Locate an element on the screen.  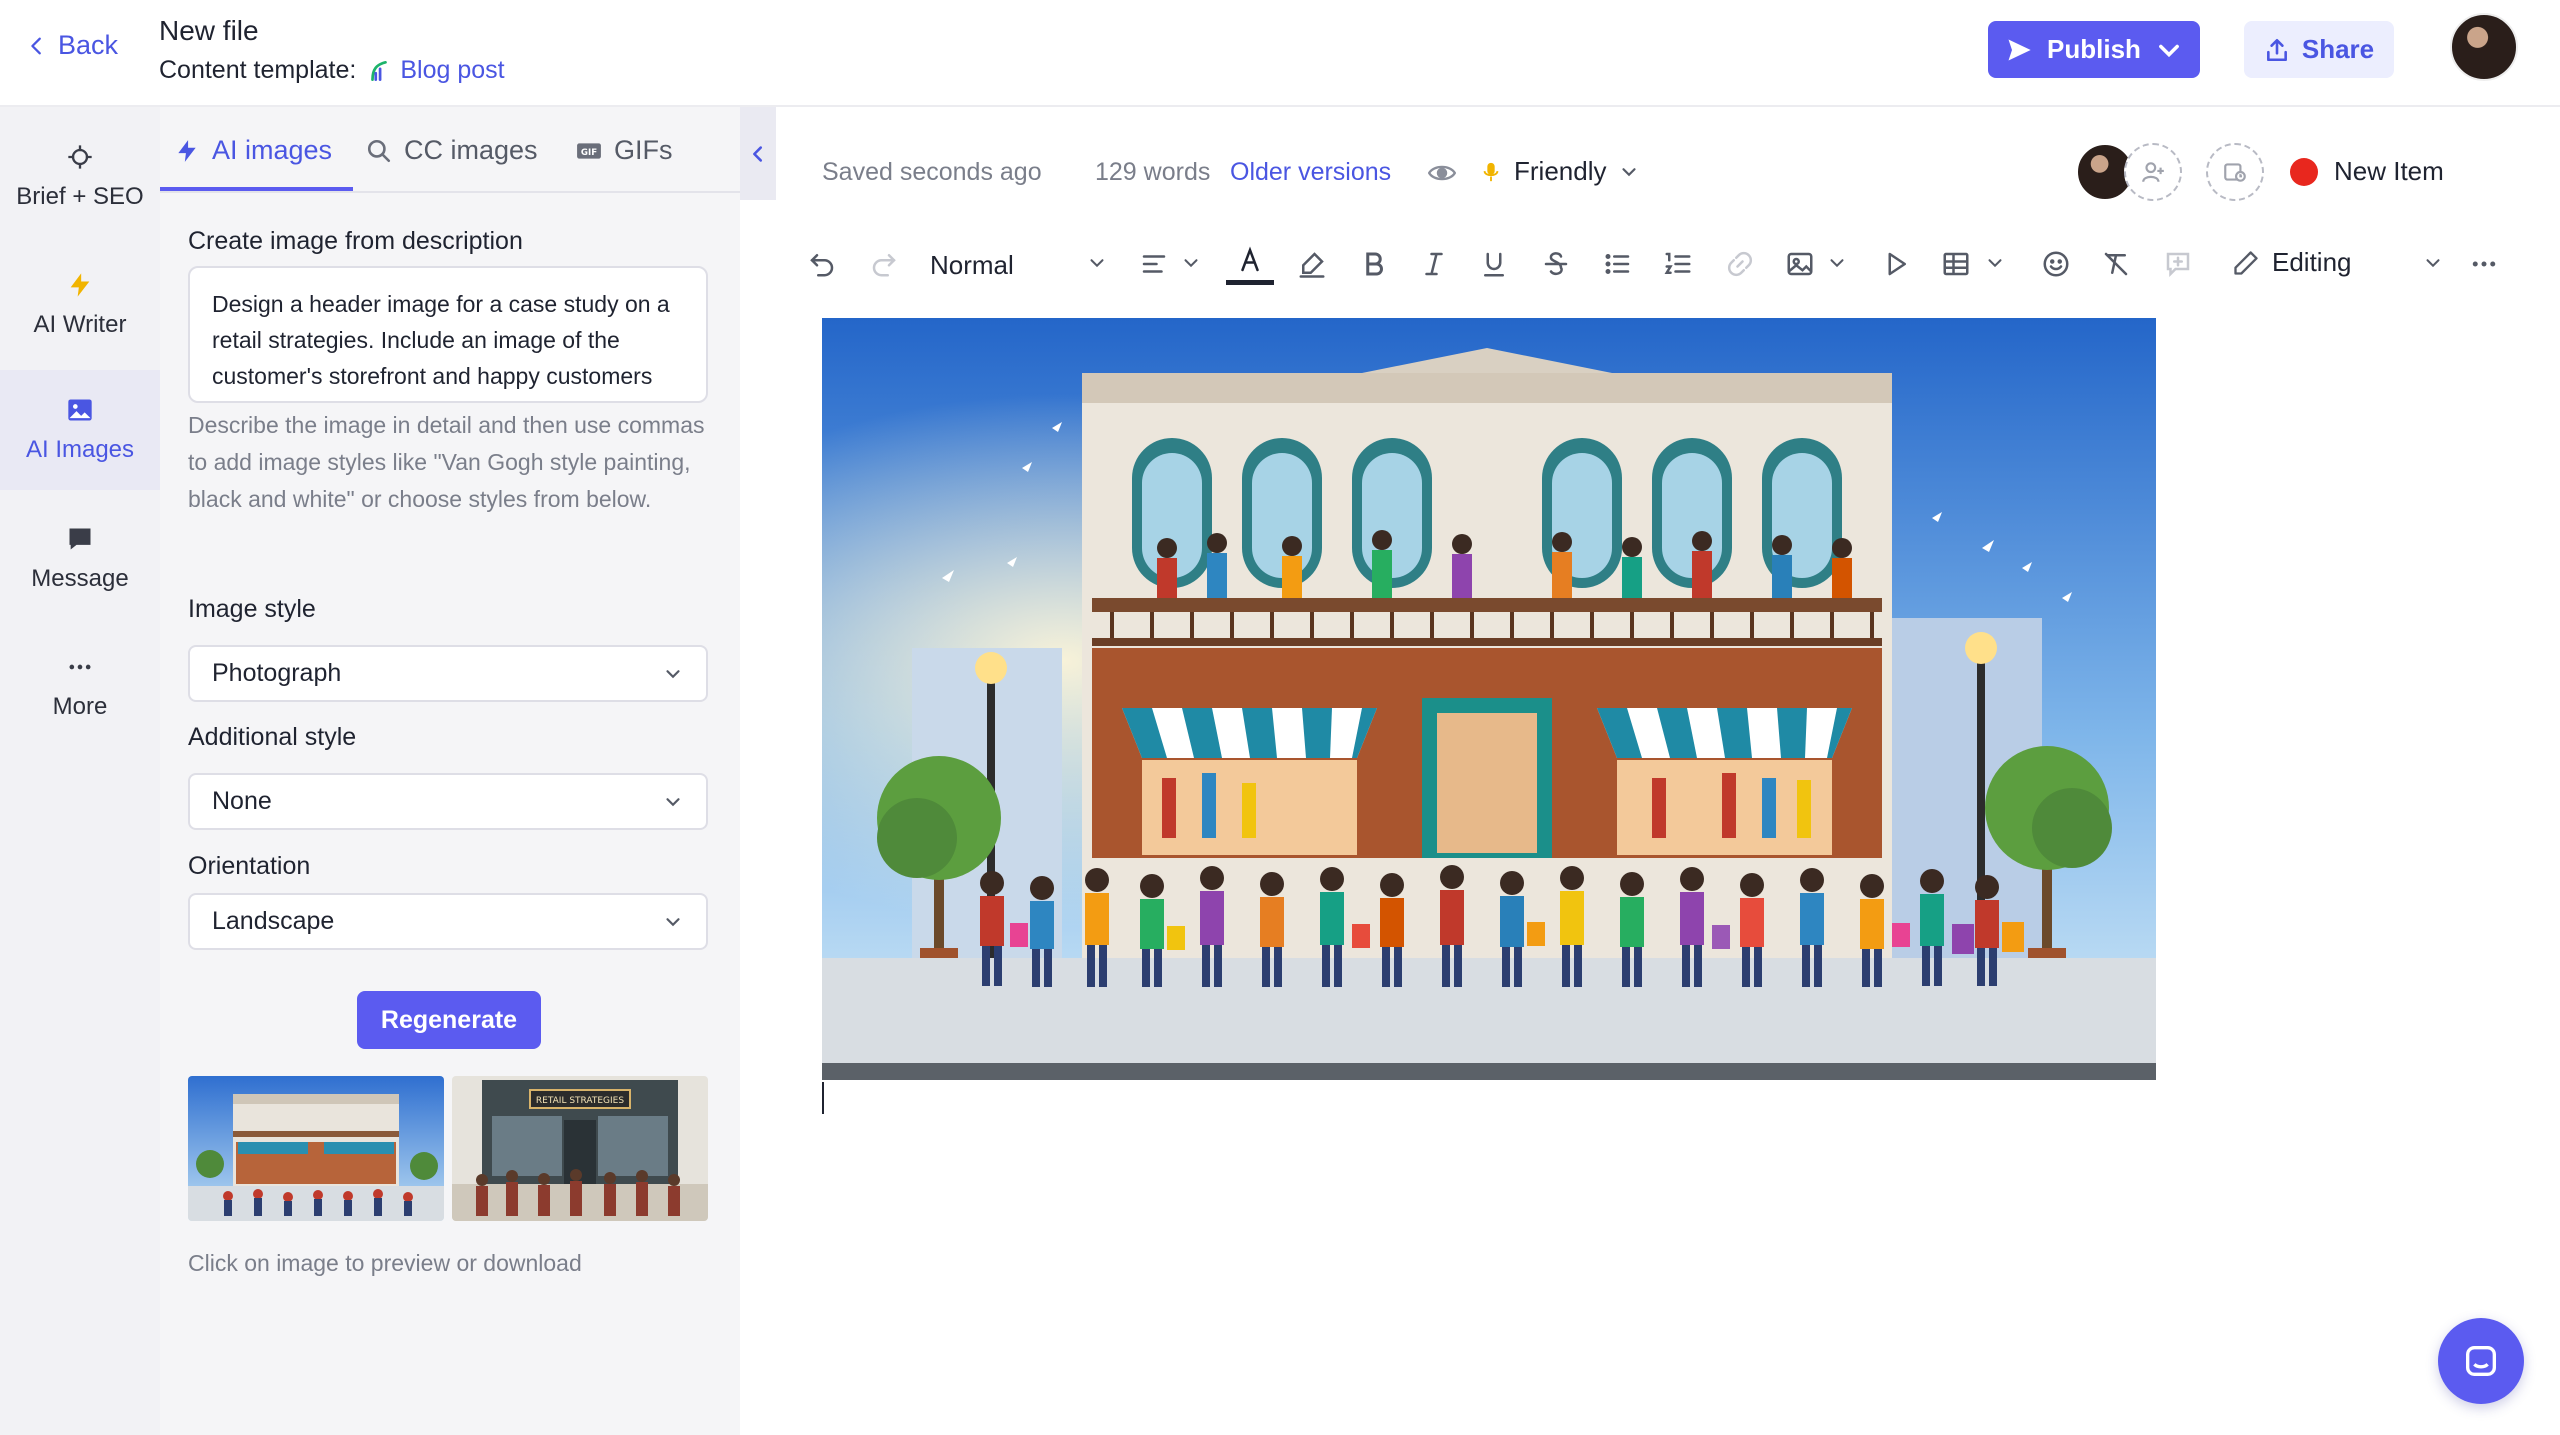
support-chat-button is located at coordinates (2481, 1361).